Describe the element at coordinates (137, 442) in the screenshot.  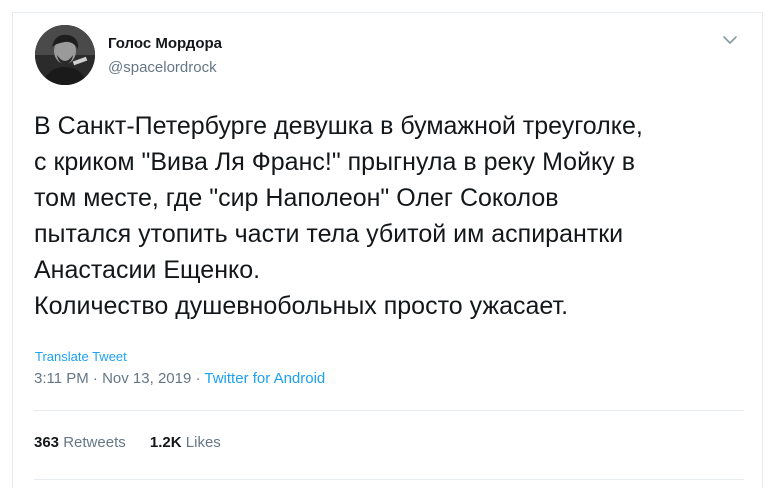
I see `tweet-stats: 363 Retweets 1.2K Likes` at that location.